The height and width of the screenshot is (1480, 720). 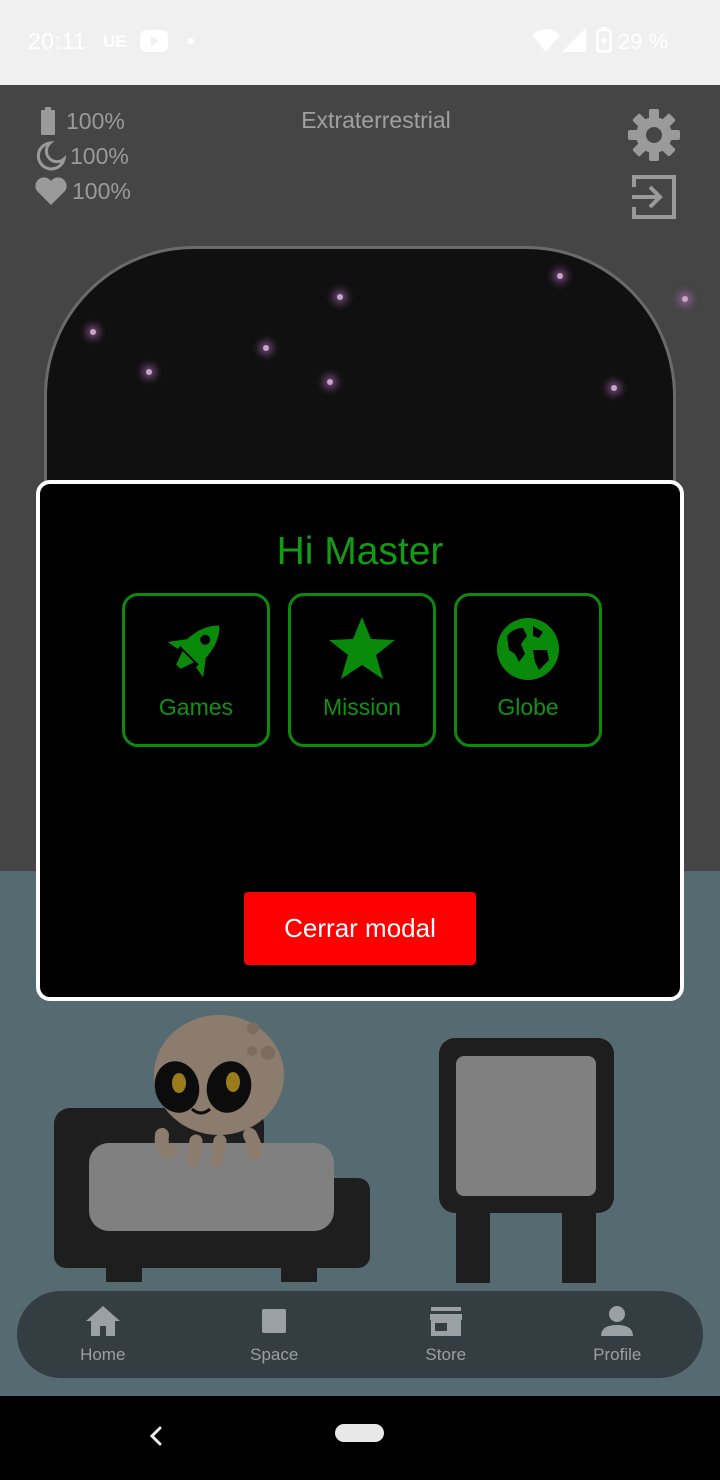 I want to click on option-label: Mission, so click(x=362, y=707).